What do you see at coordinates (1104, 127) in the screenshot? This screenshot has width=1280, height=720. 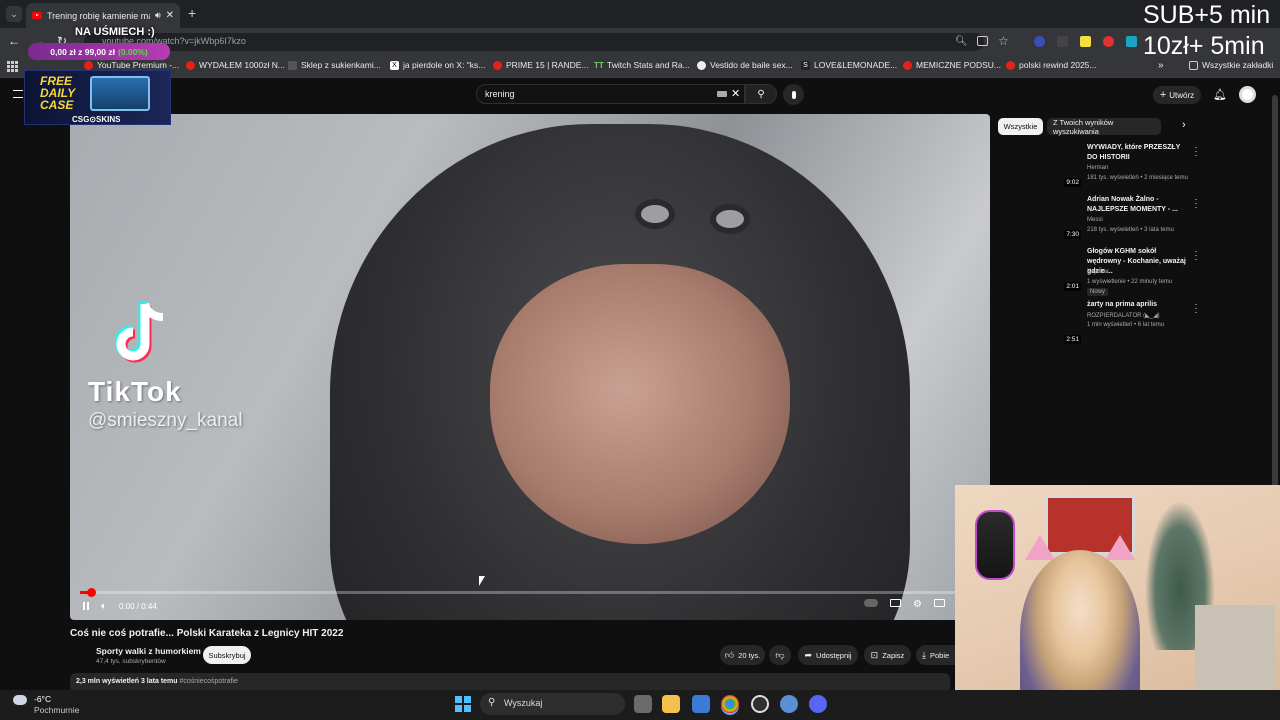 I see `chip-from-search: Z Twoich wyników wyszukiwania` at bounding box center [1104, 127].